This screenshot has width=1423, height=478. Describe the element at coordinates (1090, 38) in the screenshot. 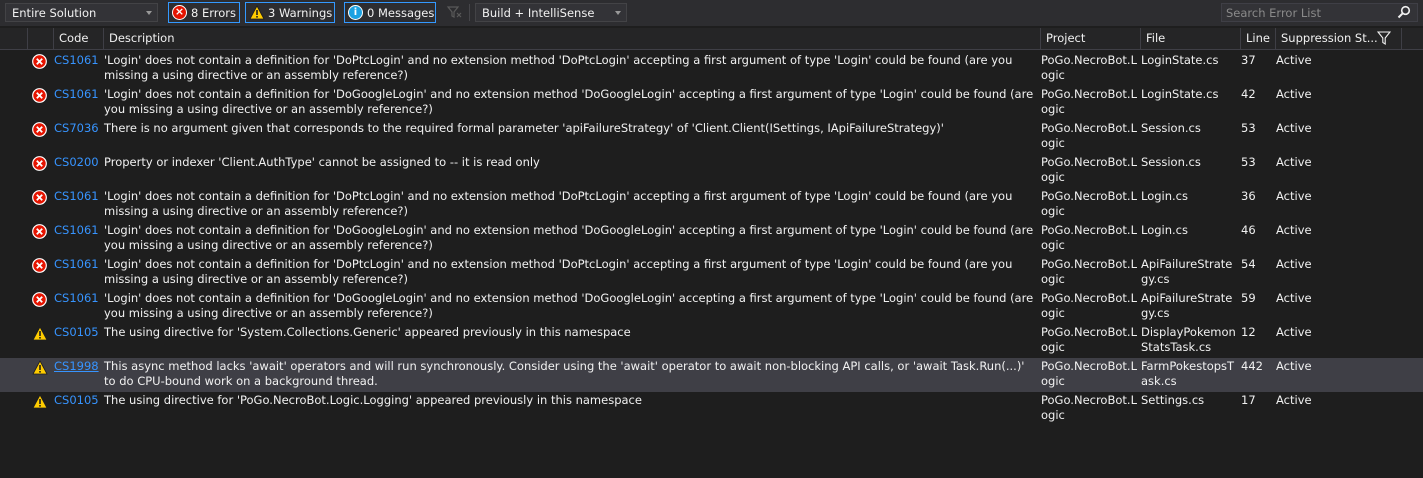

I see `column-header-project: Project` at that location.